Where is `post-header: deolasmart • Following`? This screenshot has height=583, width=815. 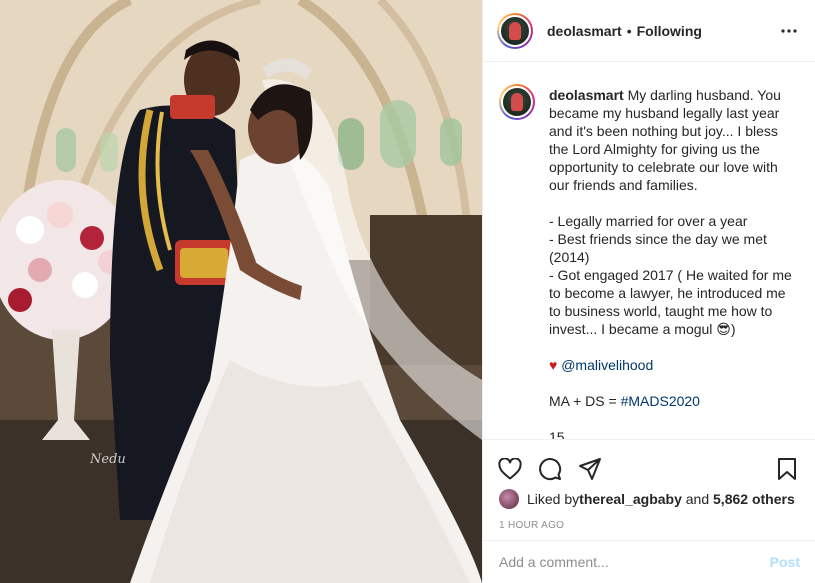
post-header: deolasmart • Following is located at coordinates (649, 31).